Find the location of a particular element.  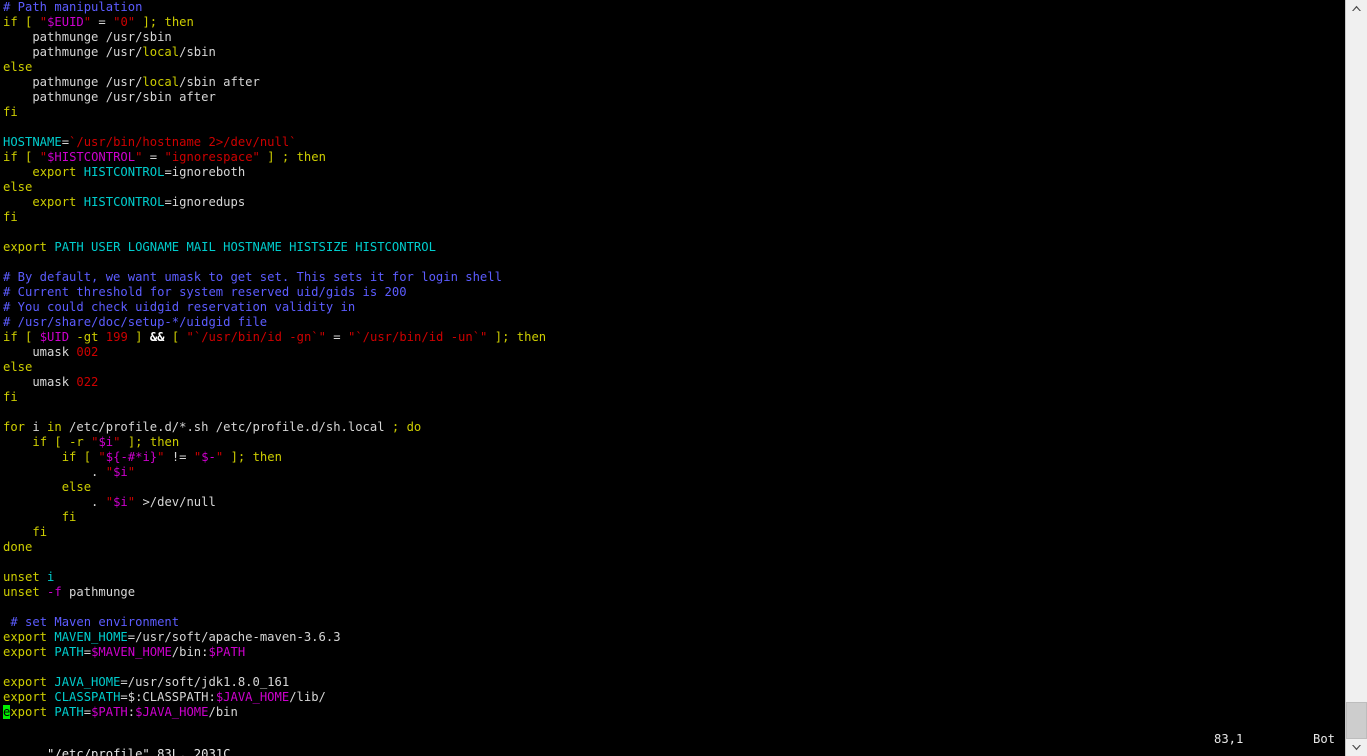

code-token: . is located at coordinates (54, 502).